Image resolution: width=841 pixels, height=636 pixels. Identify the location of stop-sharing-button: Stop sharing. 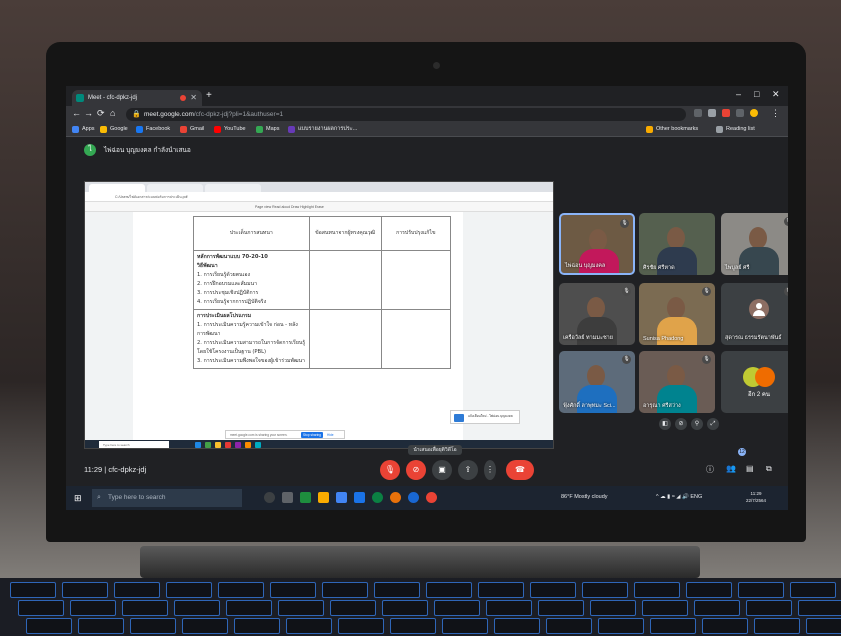
(312, 435).